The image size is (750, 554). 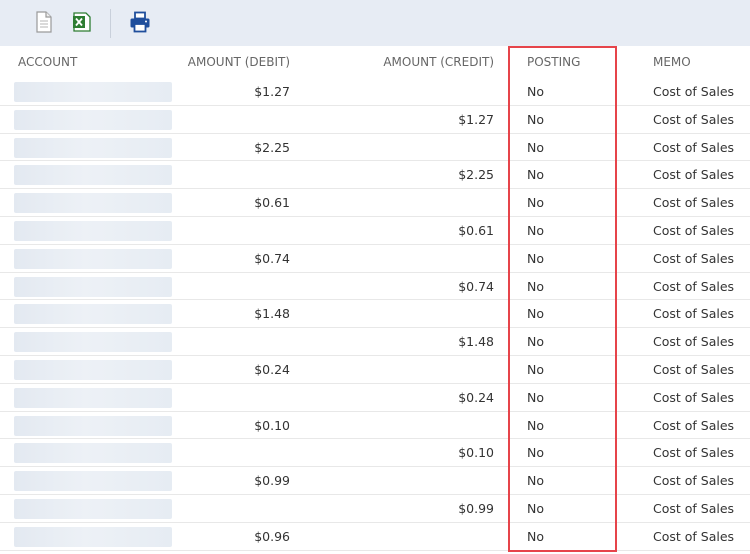 I want to click on amount-credit-cell: $0.10, so click(x=476, y=453).